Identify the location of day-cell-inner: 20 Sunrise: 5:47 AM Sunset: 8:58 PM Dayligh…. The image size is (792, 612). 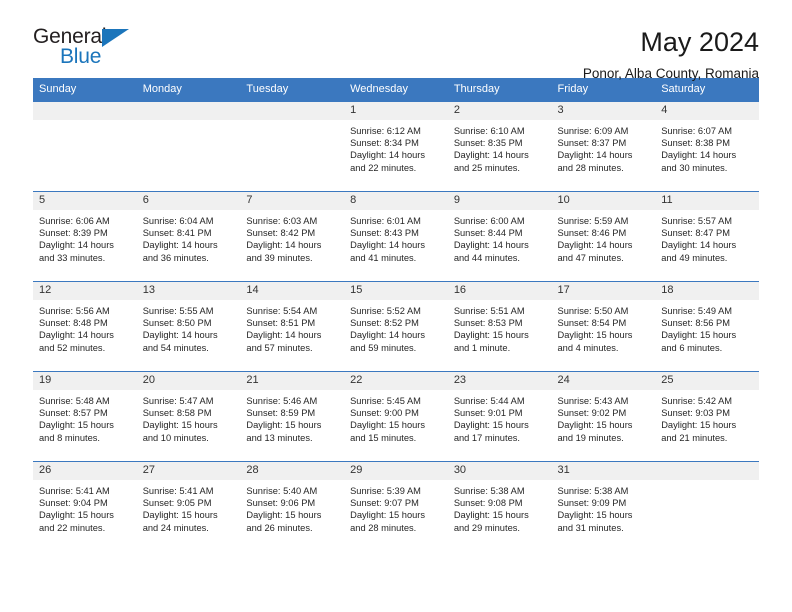
(188, 416).